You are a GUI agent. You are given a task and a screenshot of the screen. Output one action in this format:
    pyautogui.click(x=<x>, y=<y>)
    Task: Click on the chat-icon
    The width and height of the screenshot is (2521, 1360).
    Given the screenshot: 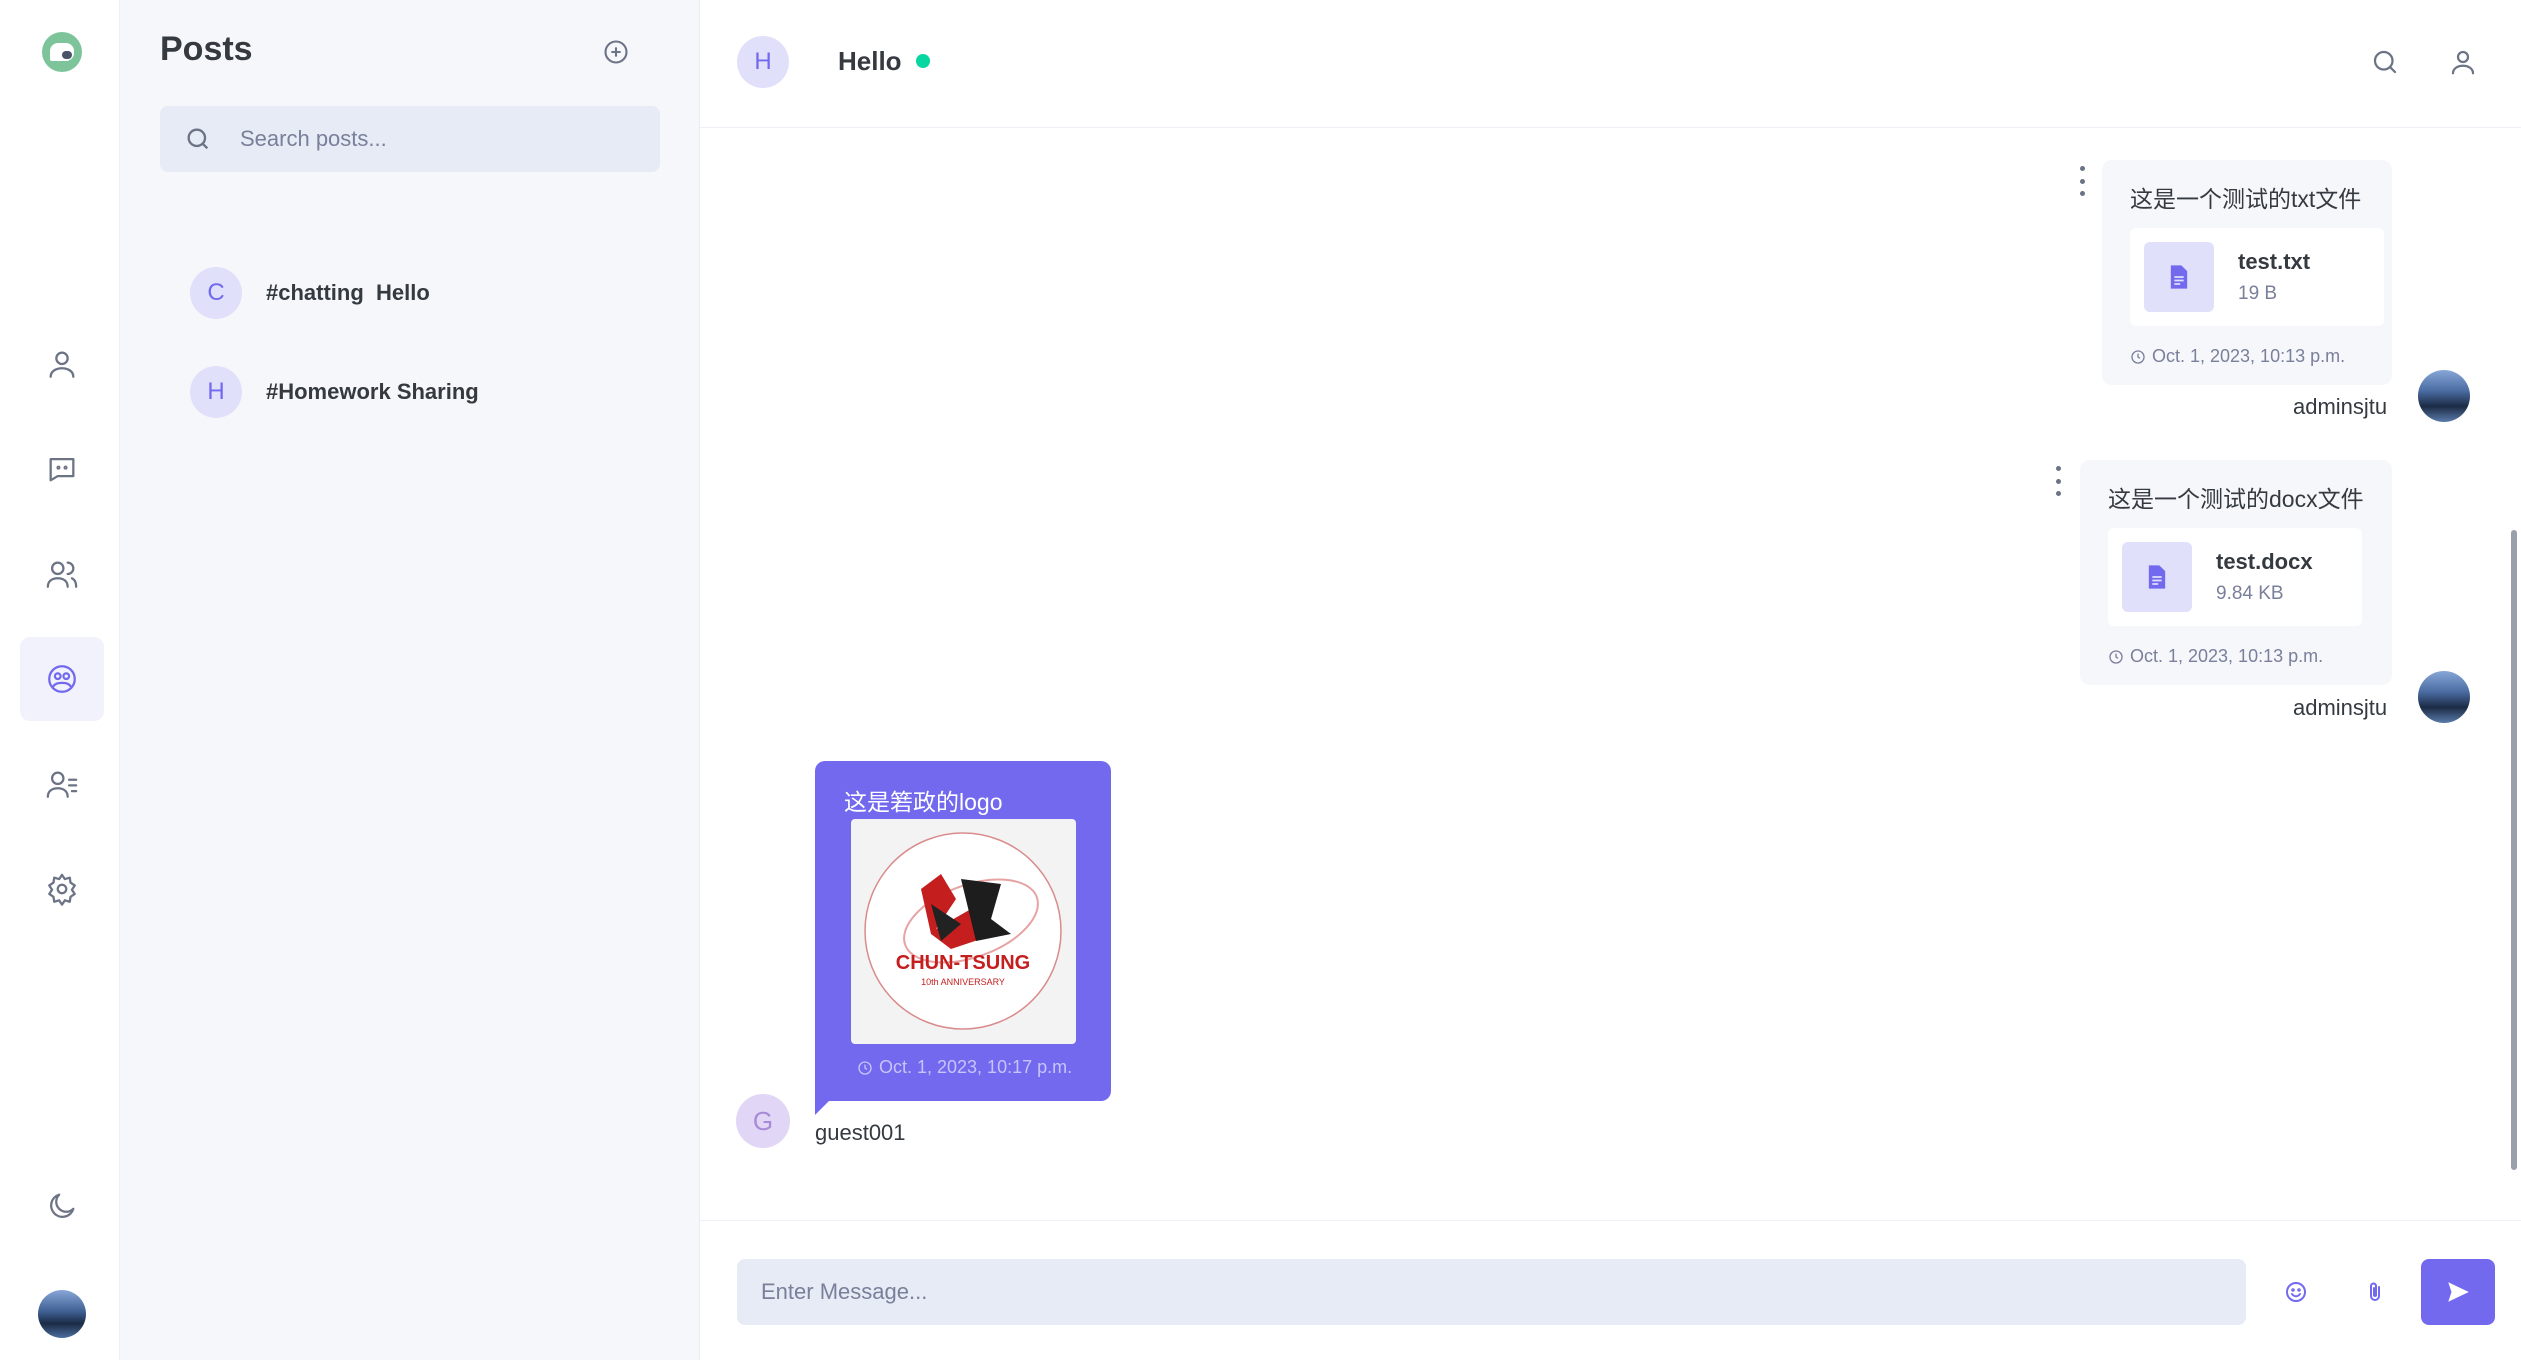 What is the action you would take?
    pyautogui.click(x=62, y=469)
    